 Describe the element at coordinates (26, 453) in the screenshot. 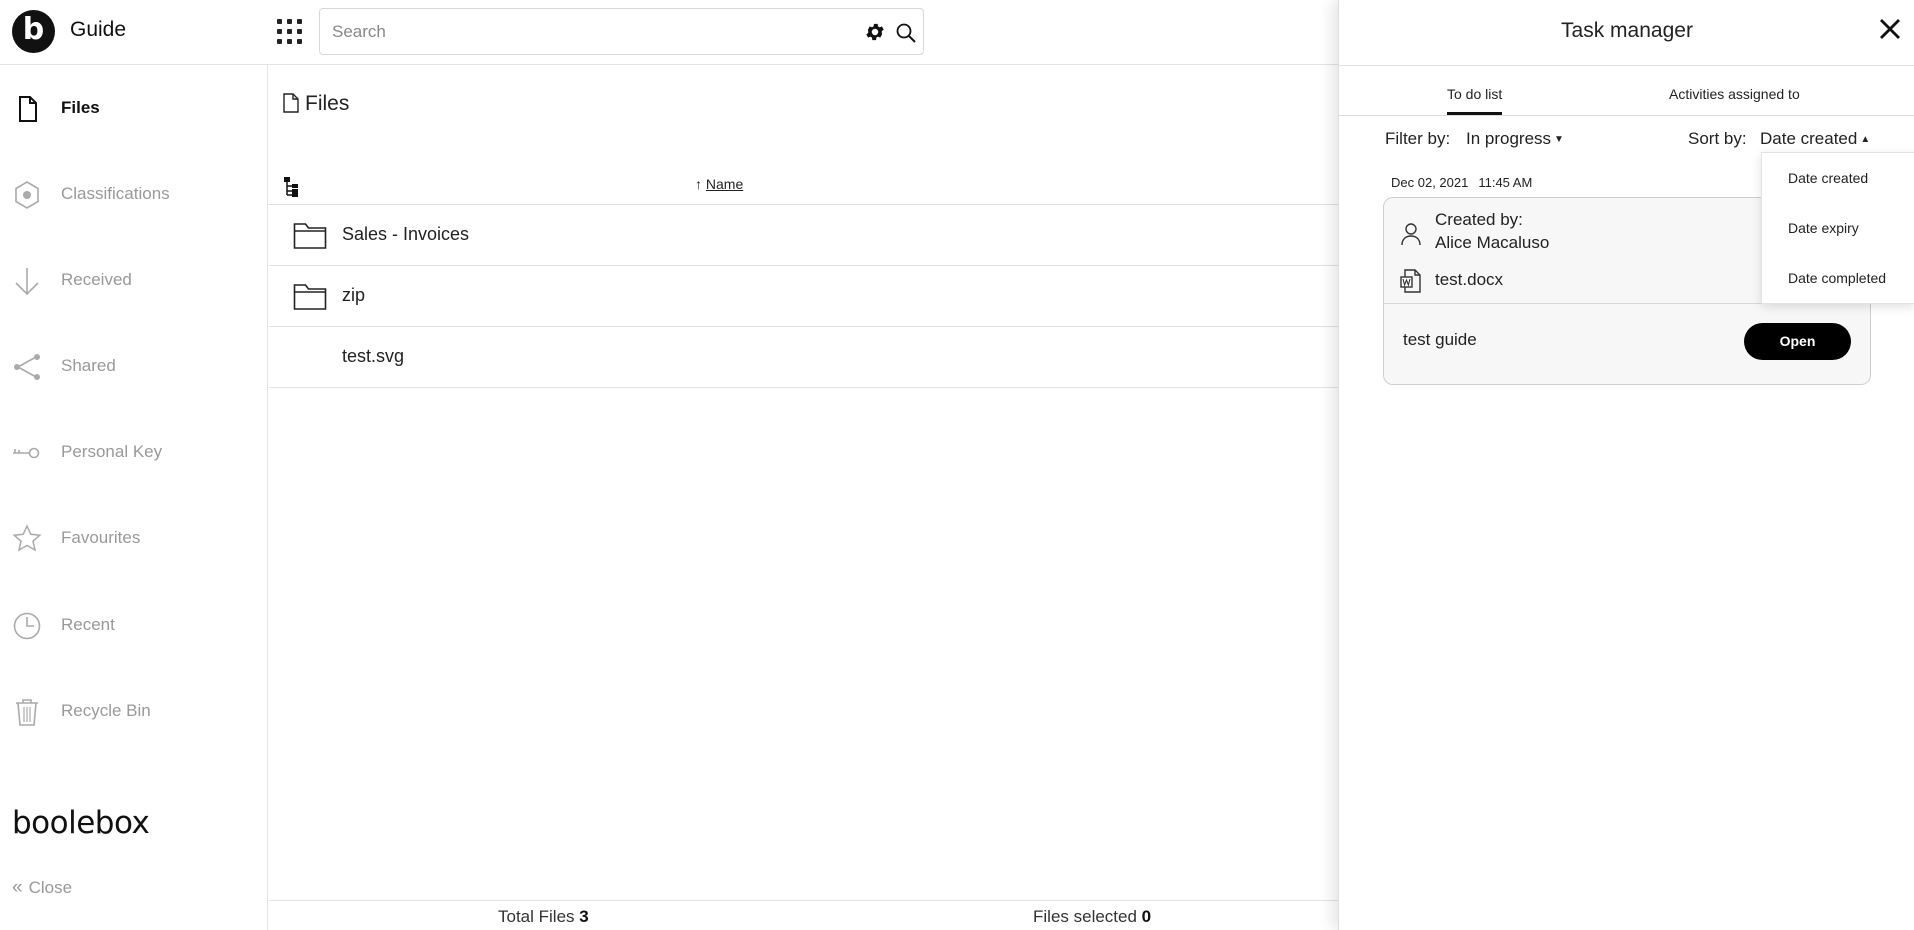

I see `key-icon` at that location.